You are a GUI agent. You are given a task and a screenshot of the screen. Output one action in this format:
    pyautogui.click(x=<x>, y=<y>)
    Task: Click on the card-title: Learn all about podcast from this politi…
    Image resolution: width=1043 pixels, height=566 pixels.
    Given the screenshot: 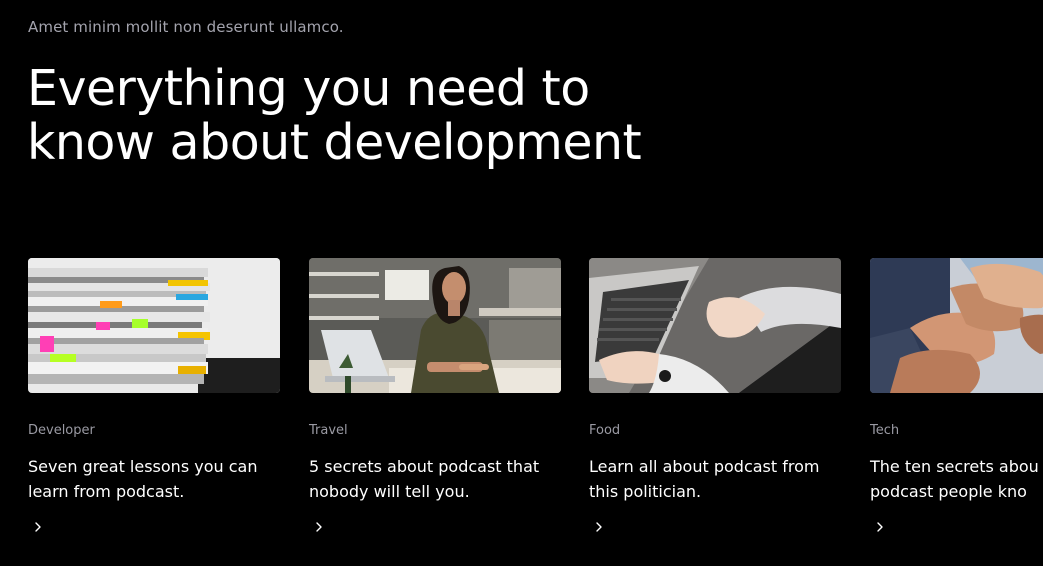 What is the action you would take?
    pyautogui.click(x=720, y=479)
    